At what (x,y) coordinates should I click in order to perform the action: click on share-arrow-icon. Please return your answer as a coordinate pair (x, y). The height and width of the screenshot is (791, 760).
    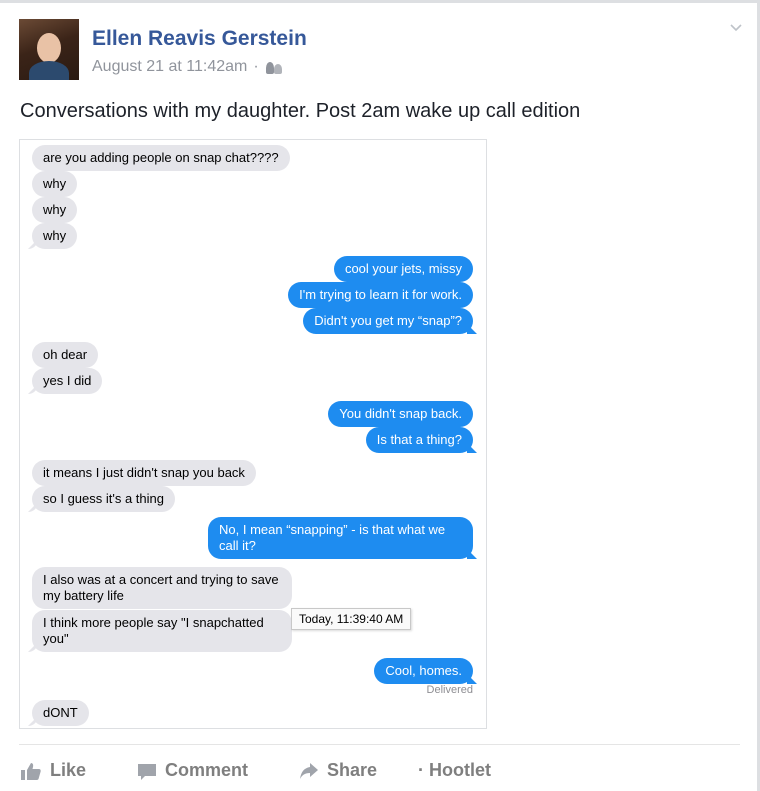
    Looking at the image, I should click on (309, 770).